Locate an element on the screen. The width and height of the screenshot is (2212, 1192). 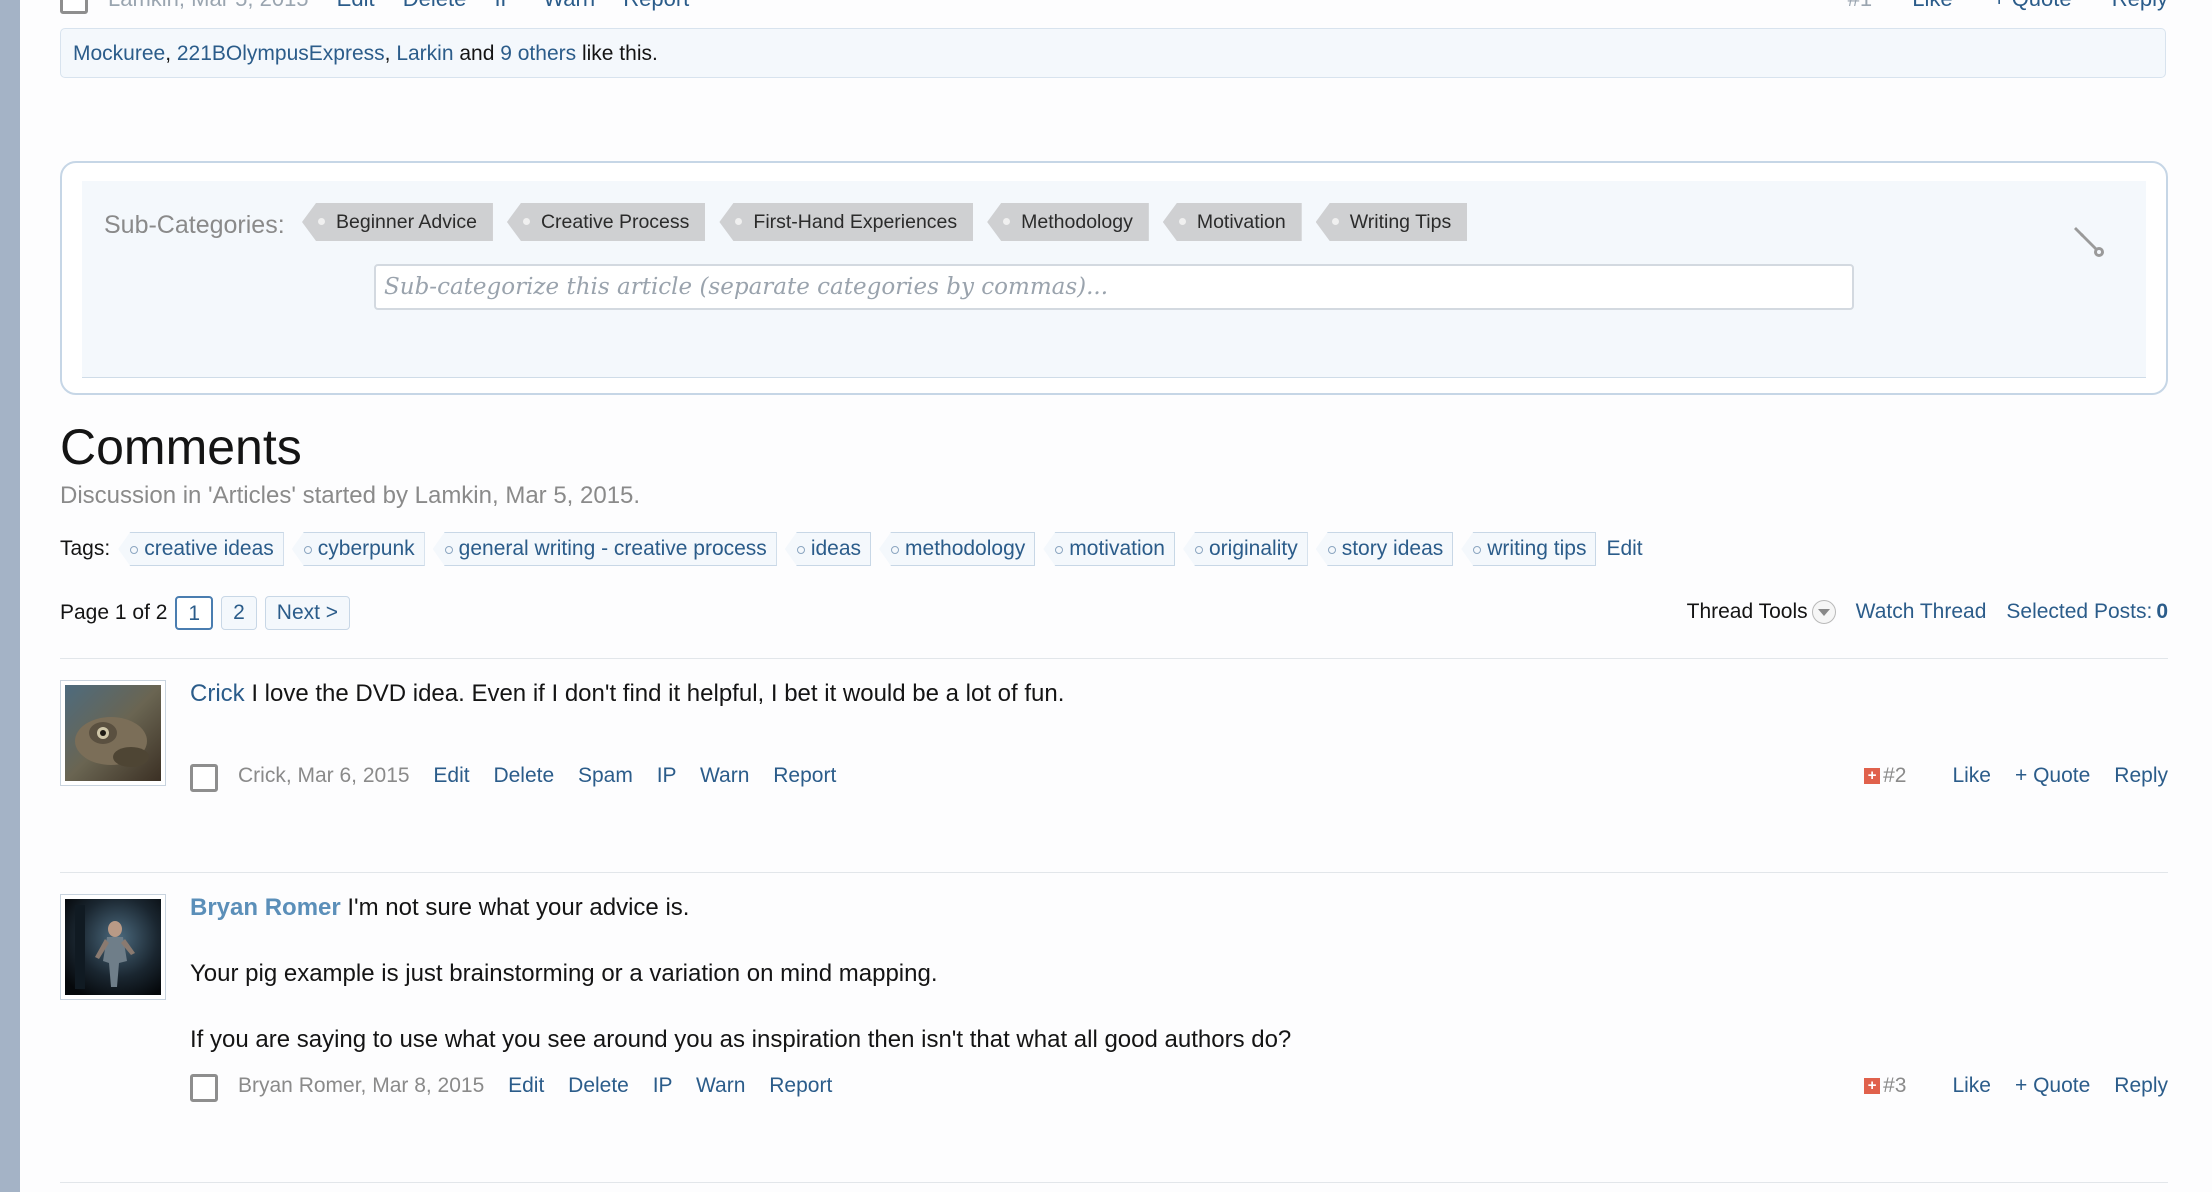
subcategories-label: Sub-Categories: is located at coordinates (194, 225).